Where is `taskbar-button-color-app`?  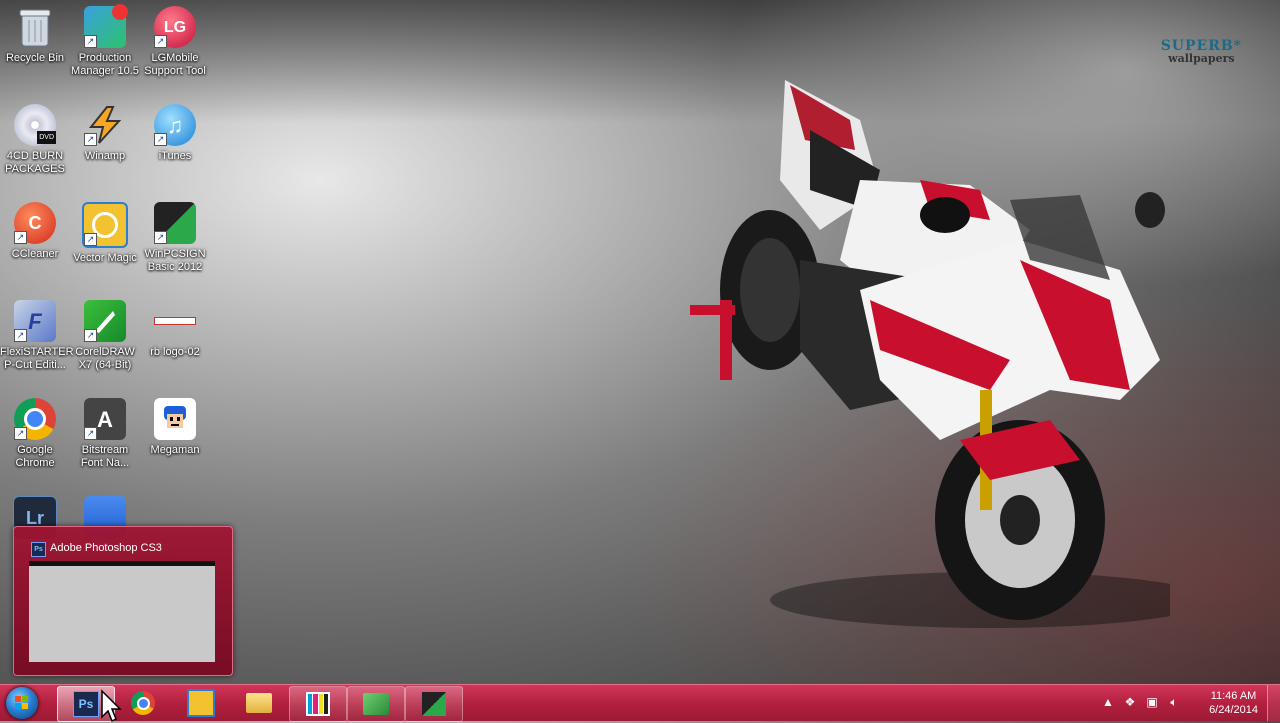 taskbar-button-color-app is located at coordinates (318, 704).